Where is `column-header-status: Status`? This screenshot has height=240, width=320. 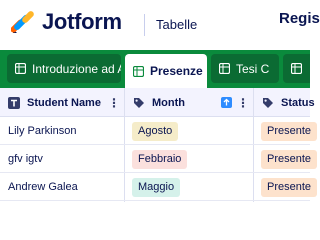
column-header-status: Status is located at coordinates (284, 102).